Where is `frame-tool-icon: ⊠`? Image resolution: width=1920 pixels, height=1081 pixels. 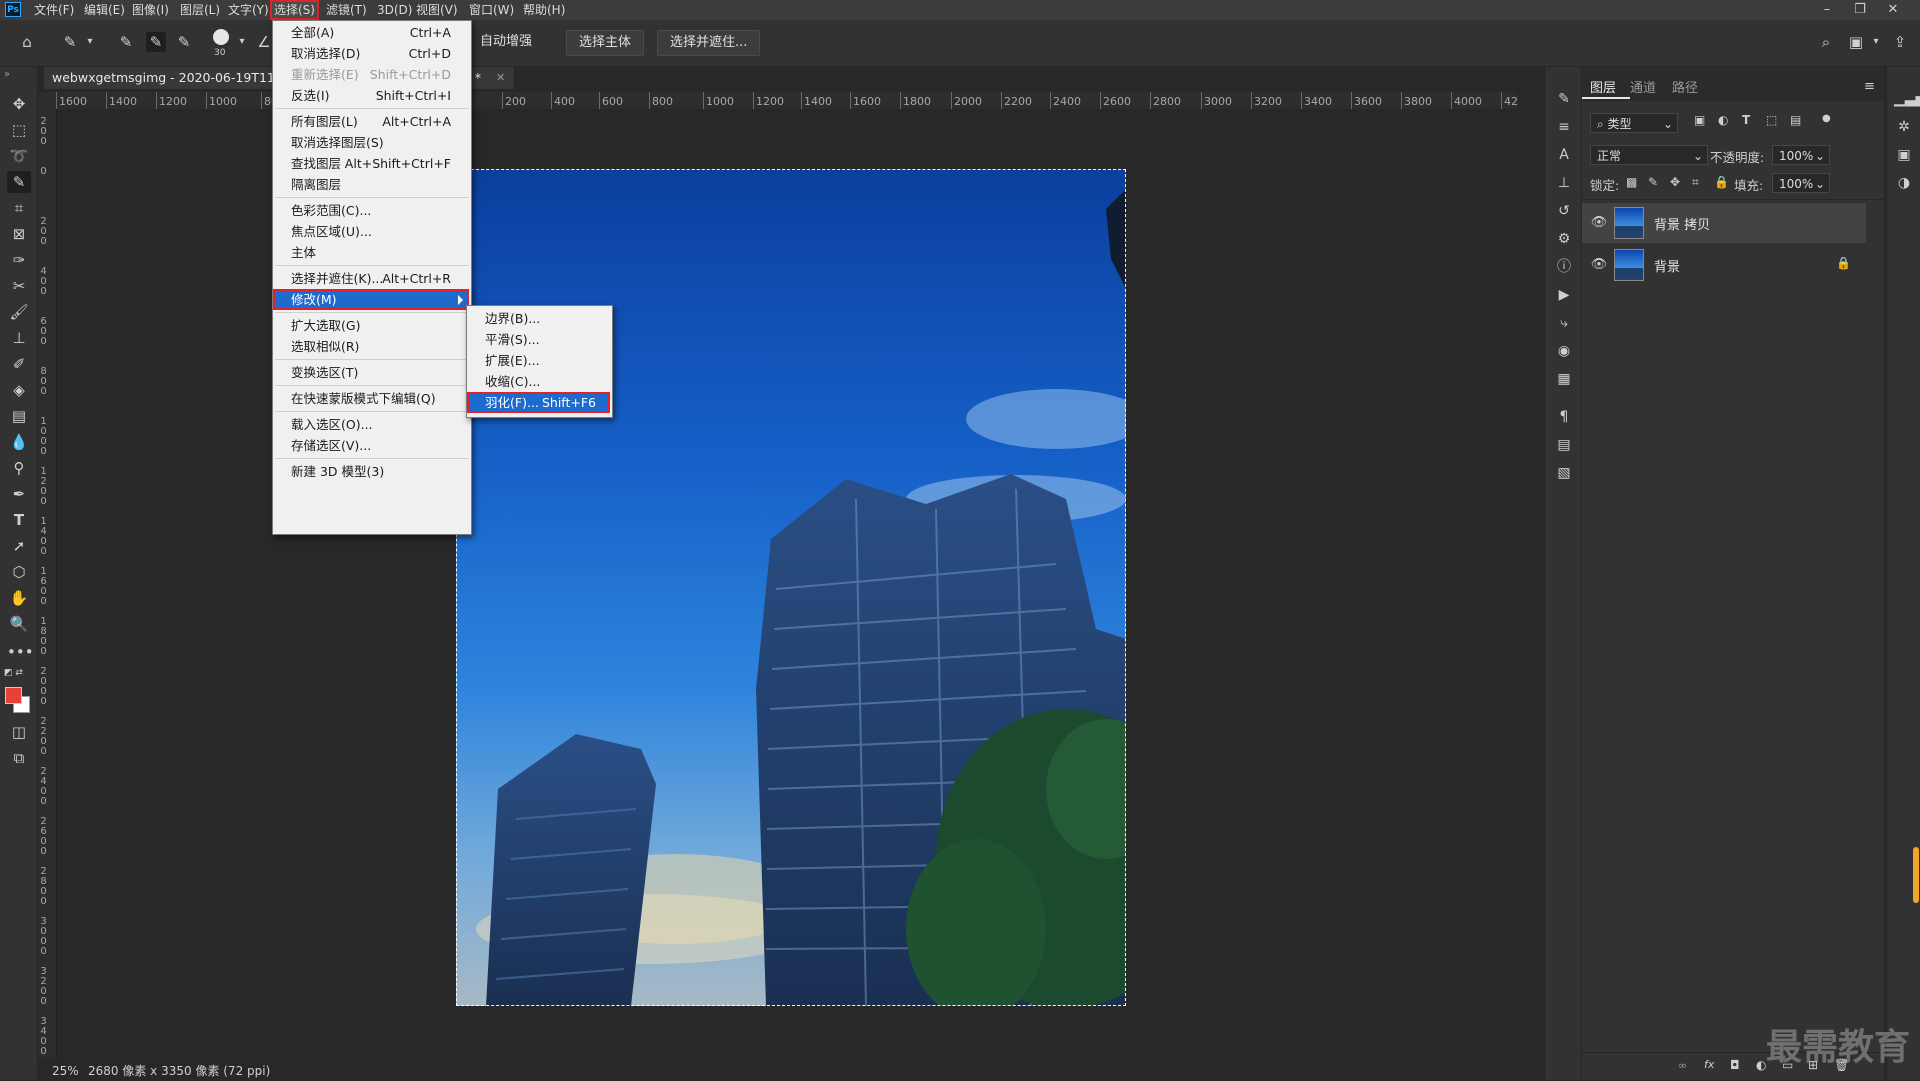 frame-tool-icon: ⊠ is located at coordinates (19, 234).